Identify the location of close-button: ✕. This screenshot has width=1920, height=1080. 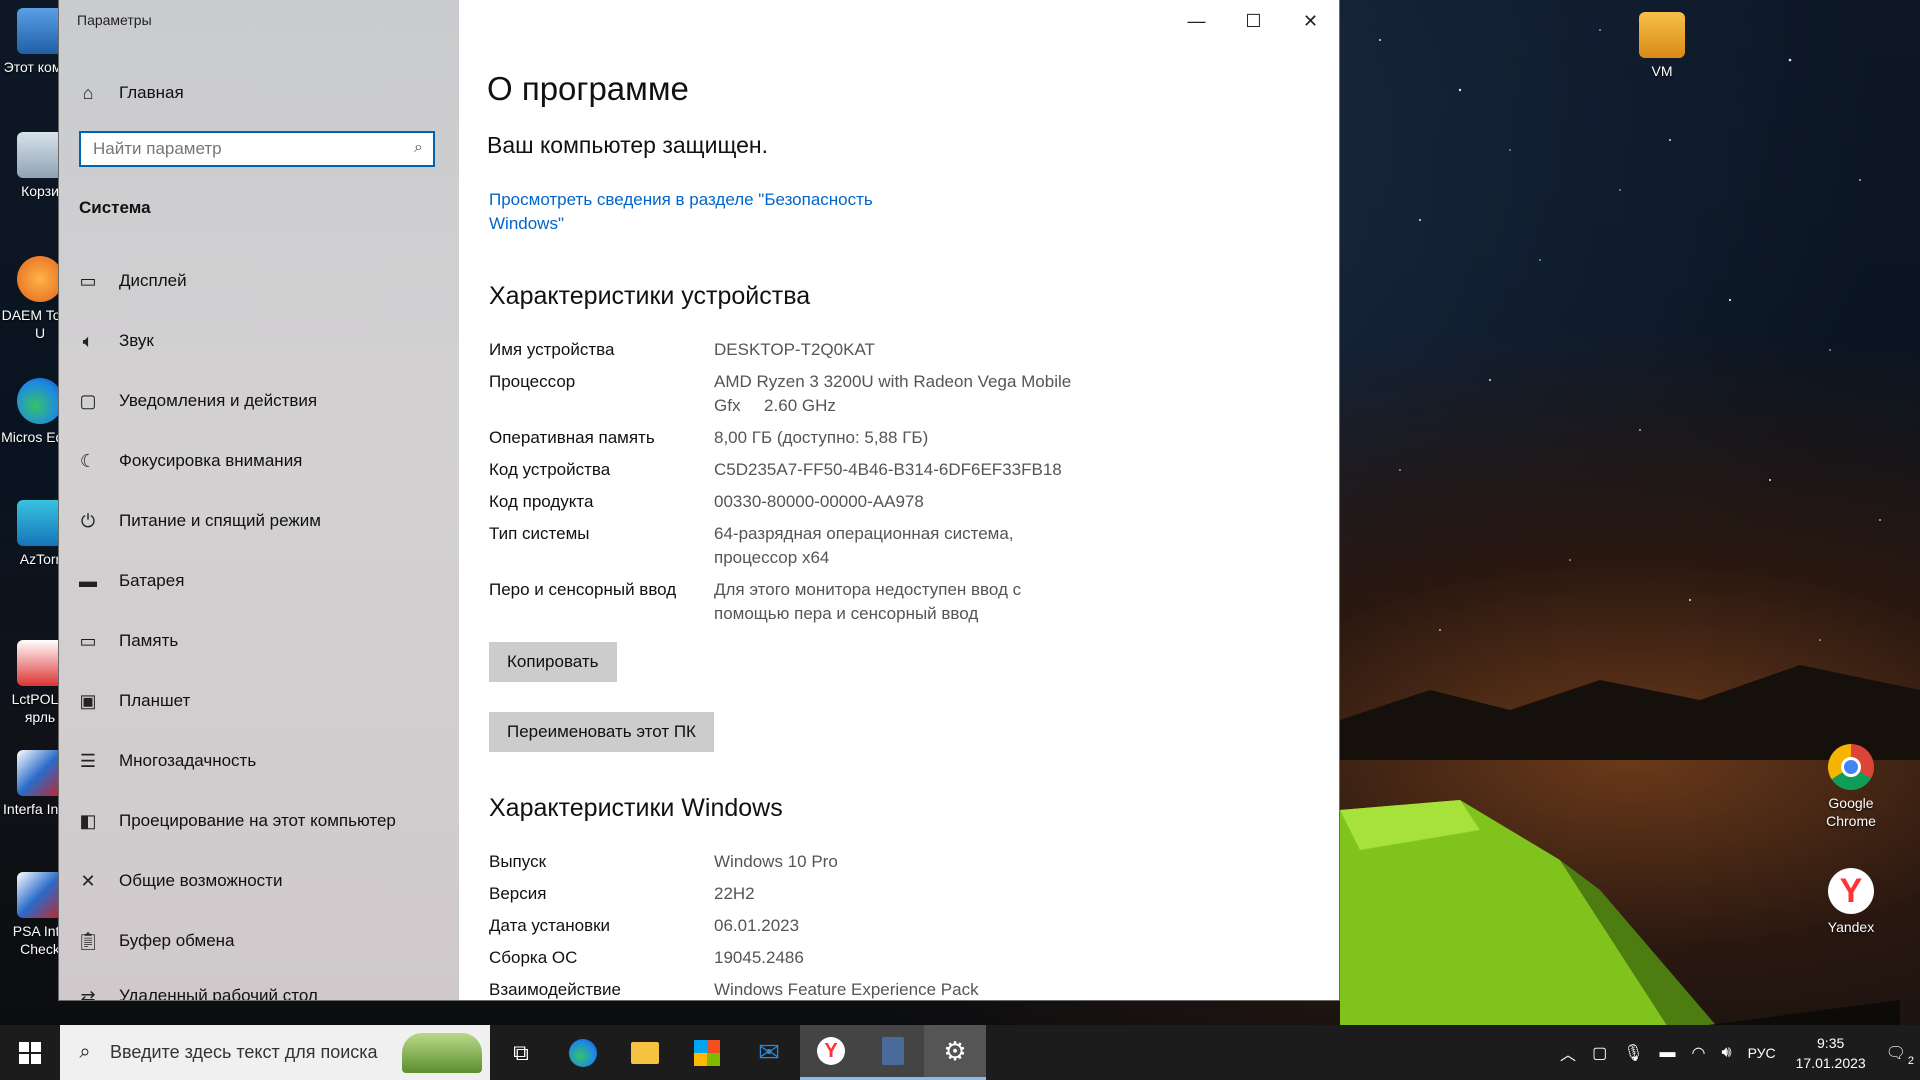
(1310, 21).